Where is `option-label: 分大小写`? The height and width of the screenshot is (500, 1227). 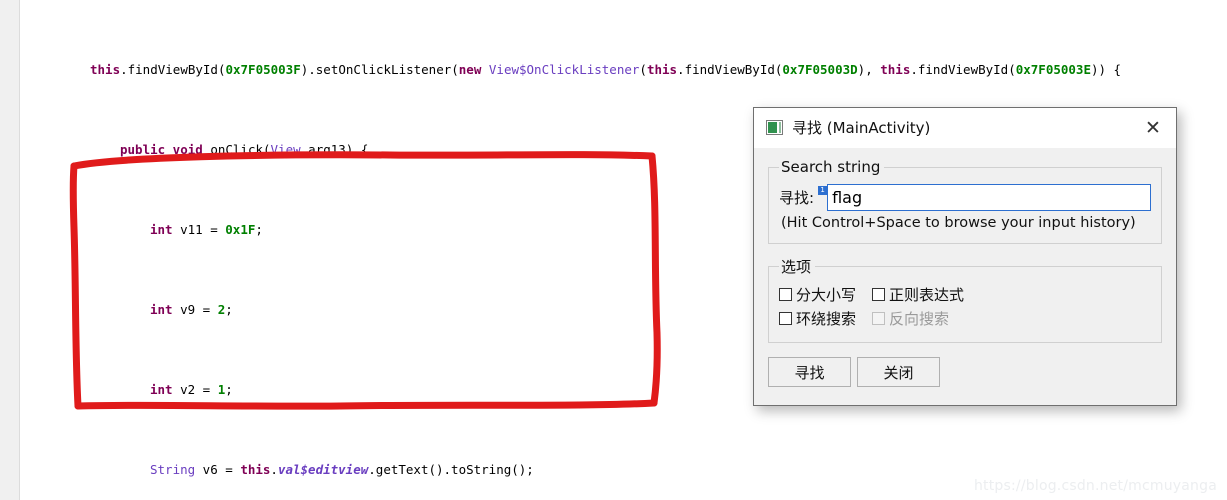 option-label: 分大小写 is located at coordinates (826, 295).